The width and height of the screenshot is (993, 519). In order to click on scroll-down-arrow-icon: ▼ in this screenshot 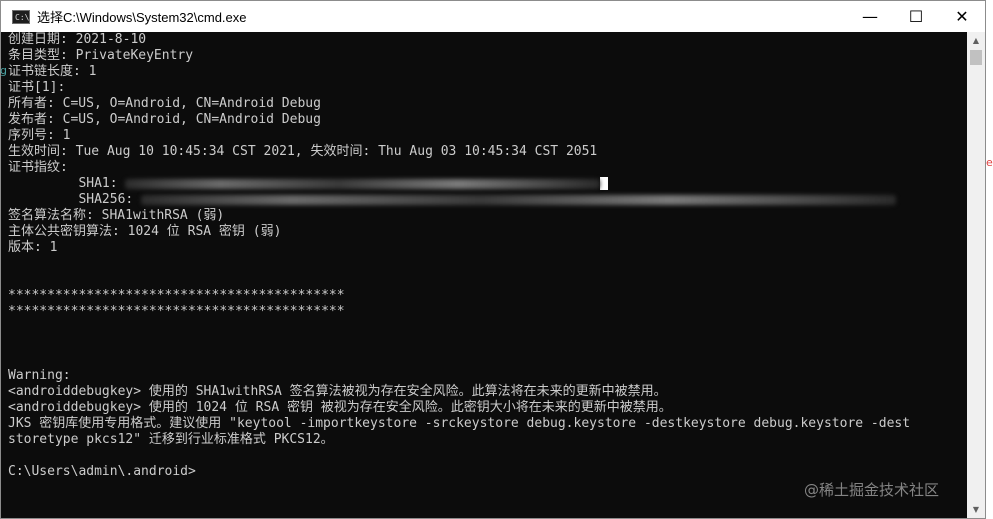, I will do `click(976, 509)`.